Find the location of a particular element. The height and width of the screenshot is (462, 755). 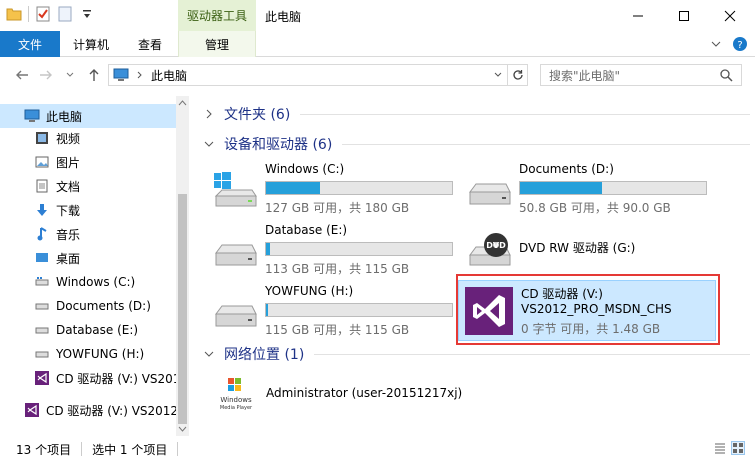

nav-item-desktop: 桌面 is located at coordinates (88, 258).